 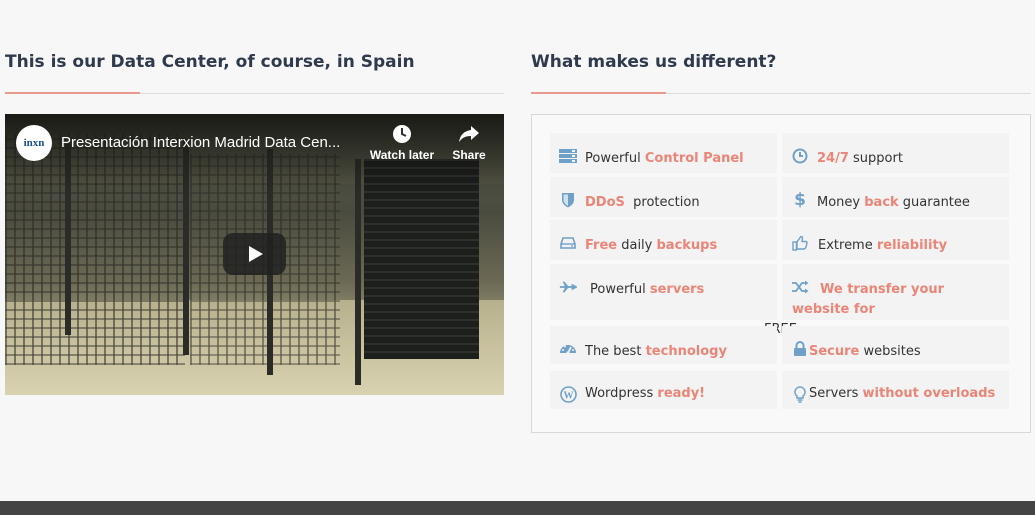 What do you see at coordinates (895, 197) in the screenshot?
I see `feature-money-back: $ Money back guarantee` at bounding box center [895, 197].